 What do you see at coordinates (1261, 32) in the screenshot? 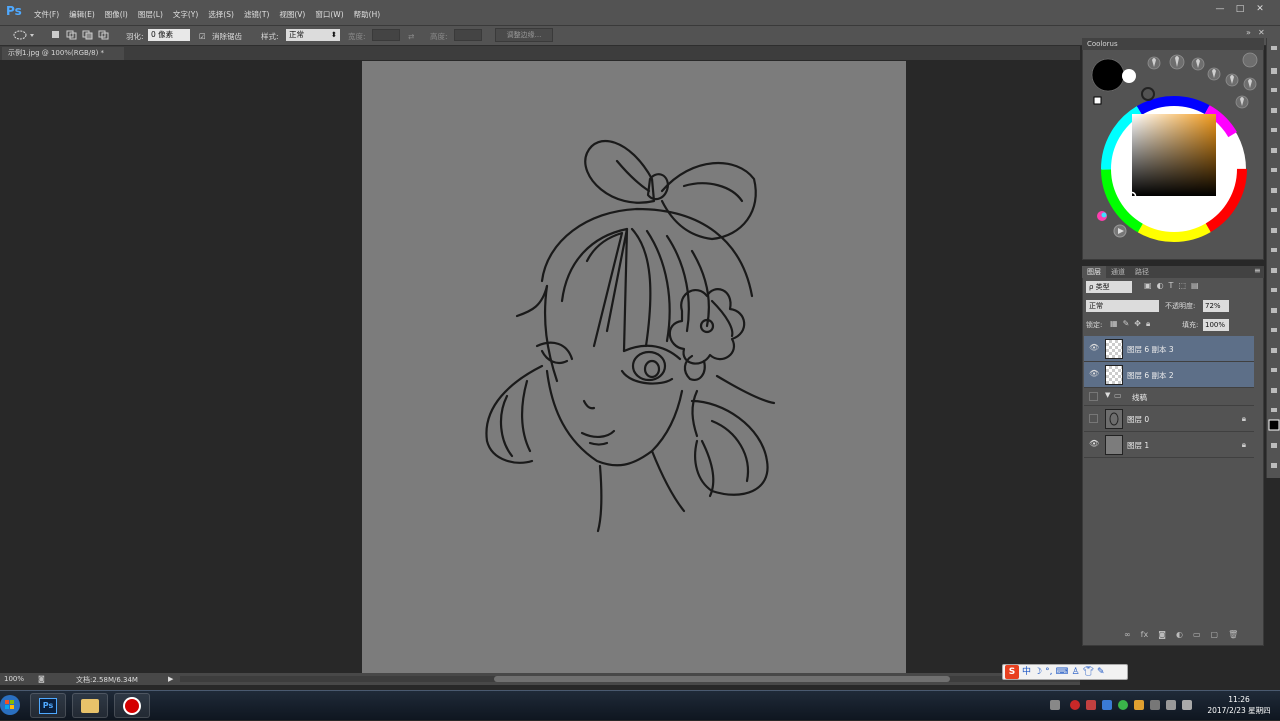
I see `close-panel-icon: ✕` at bounding box center [1261, 32].